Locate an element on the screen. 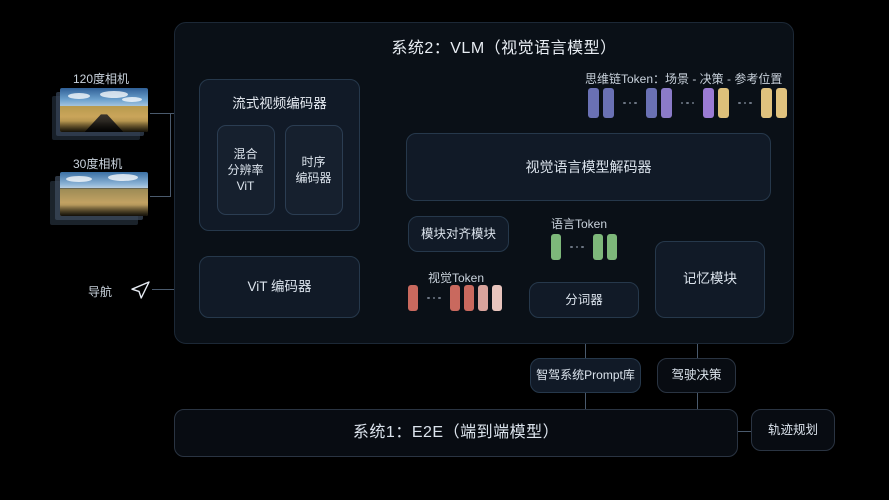  camera-30-label: 30度相机 is located at coordinates (98, 164).